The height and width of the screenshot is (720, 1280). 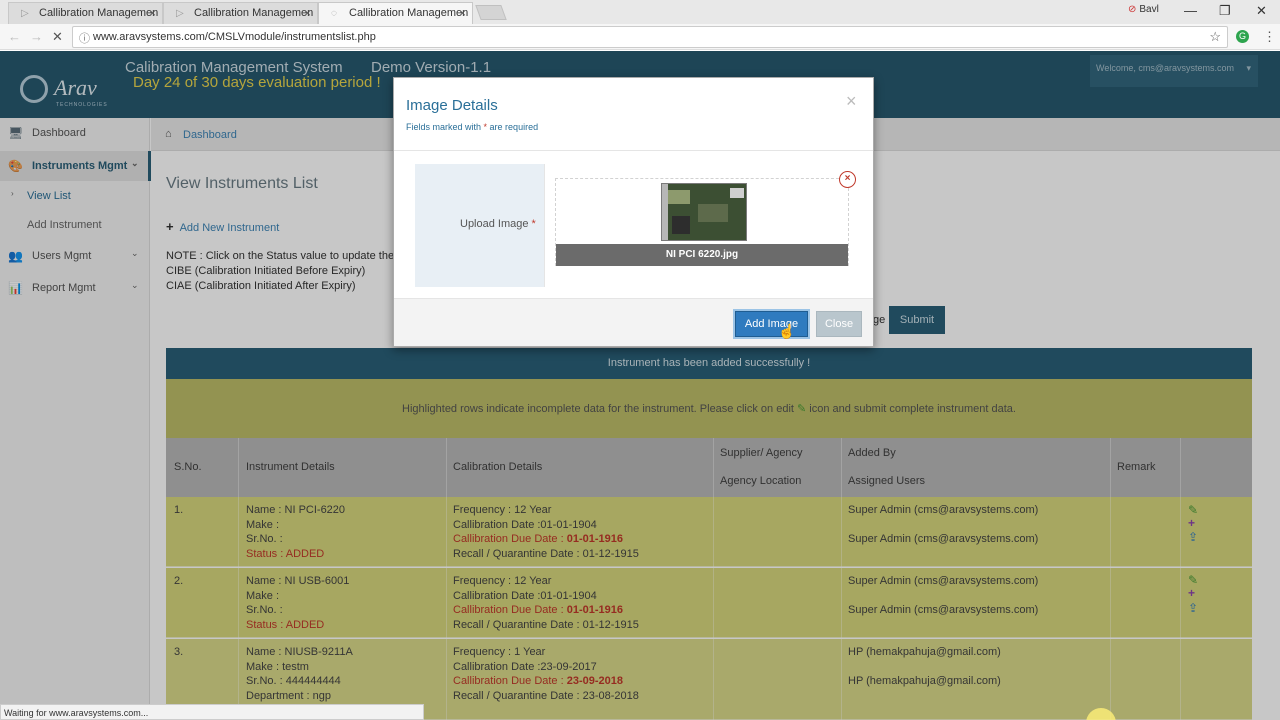 I want to click on profile-chip: ⊘ Bavl, so click(x=1143, y=9).